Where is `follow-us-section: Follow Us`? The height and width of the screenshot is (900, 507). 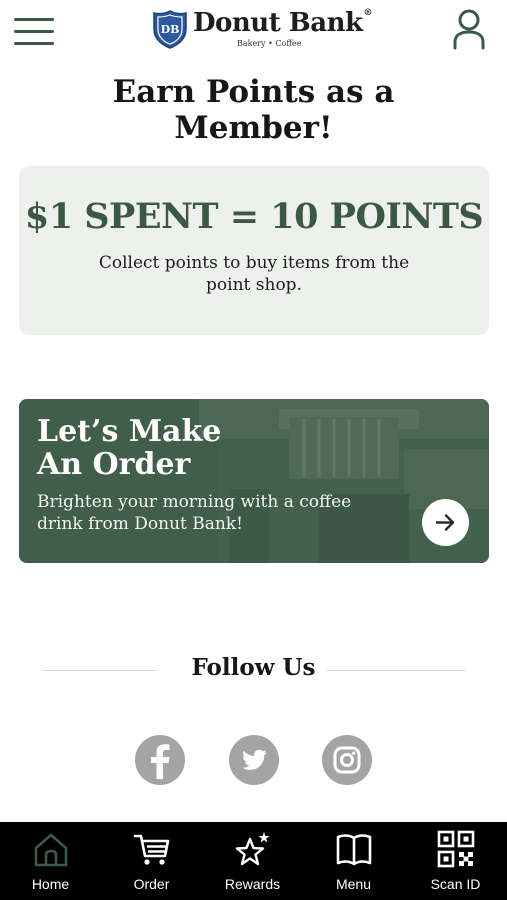 follow-us-section: Follow Us is located at coordinates (253, 670).